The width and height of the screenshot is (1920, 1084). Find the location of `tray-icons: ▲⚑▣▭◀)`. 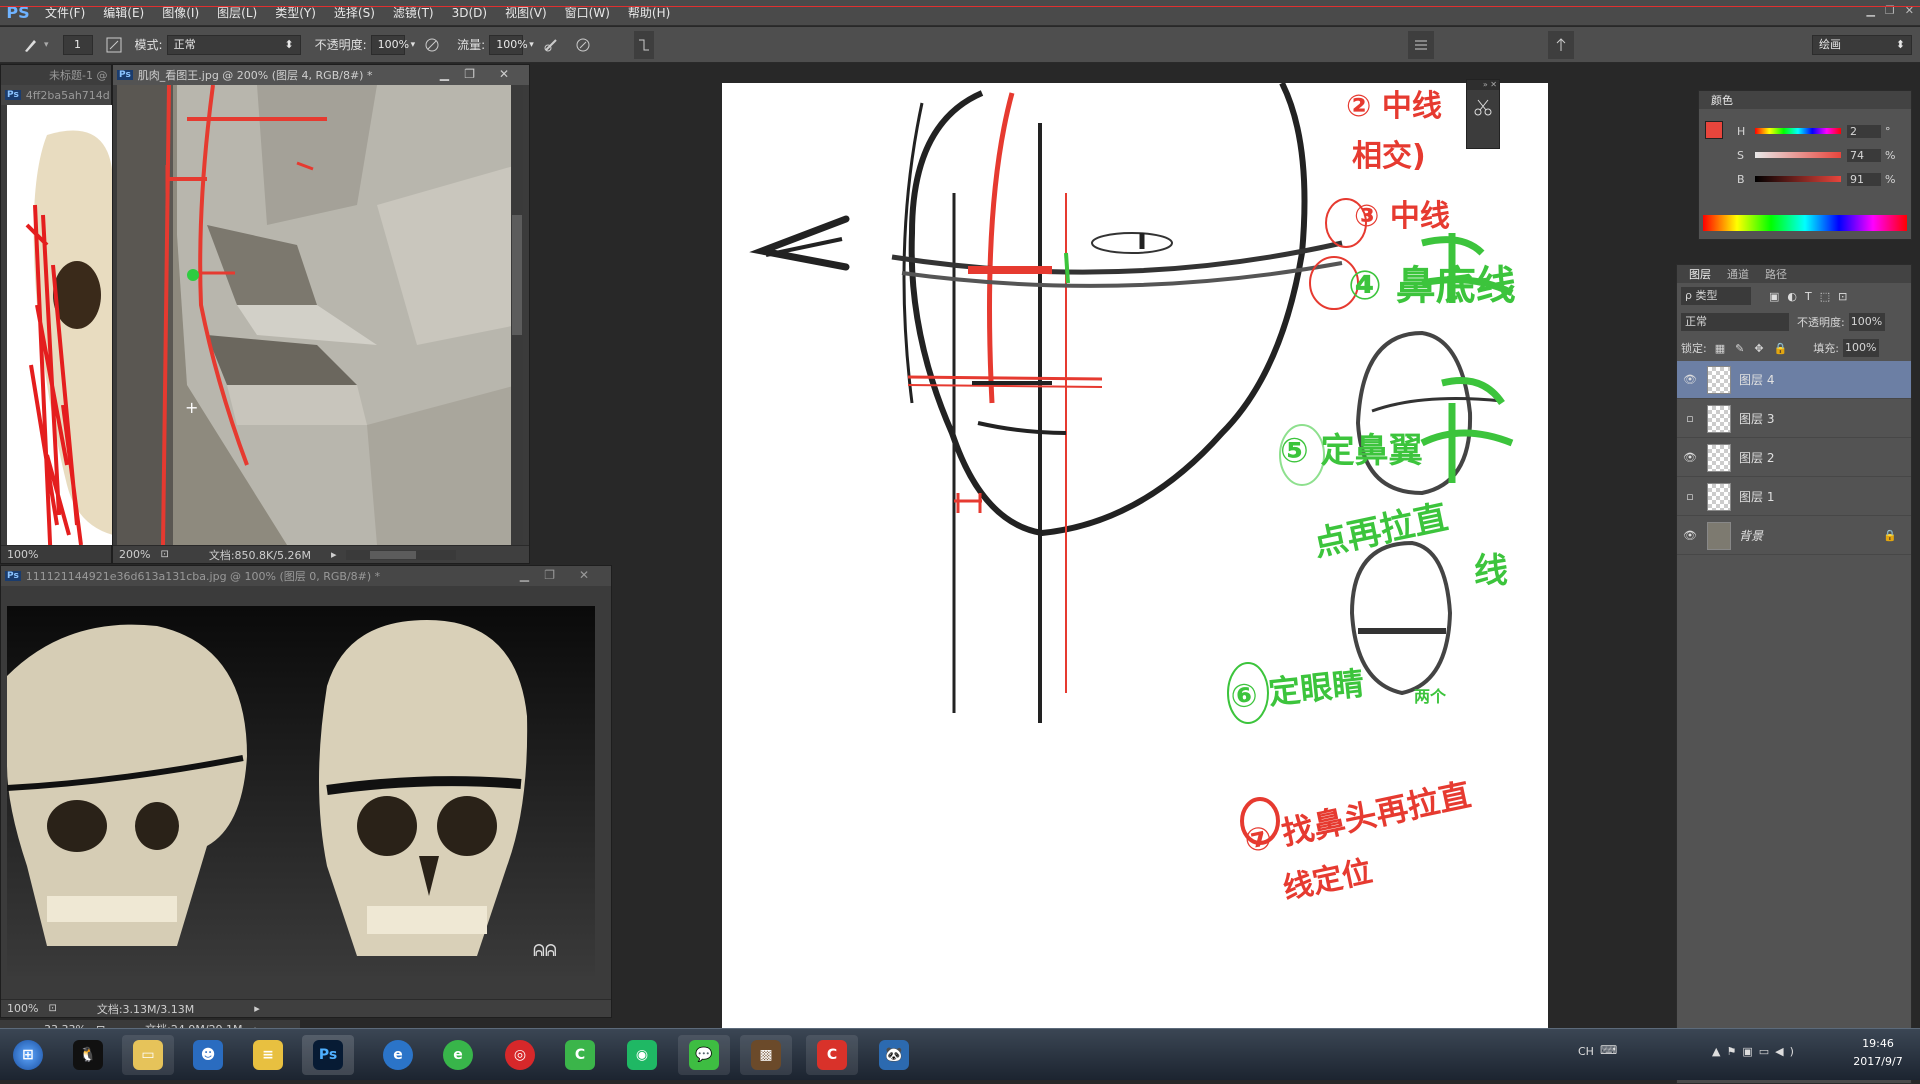

tray-icons: ▲⚑▣▭◀) is located at coordinates (1756, 1051).